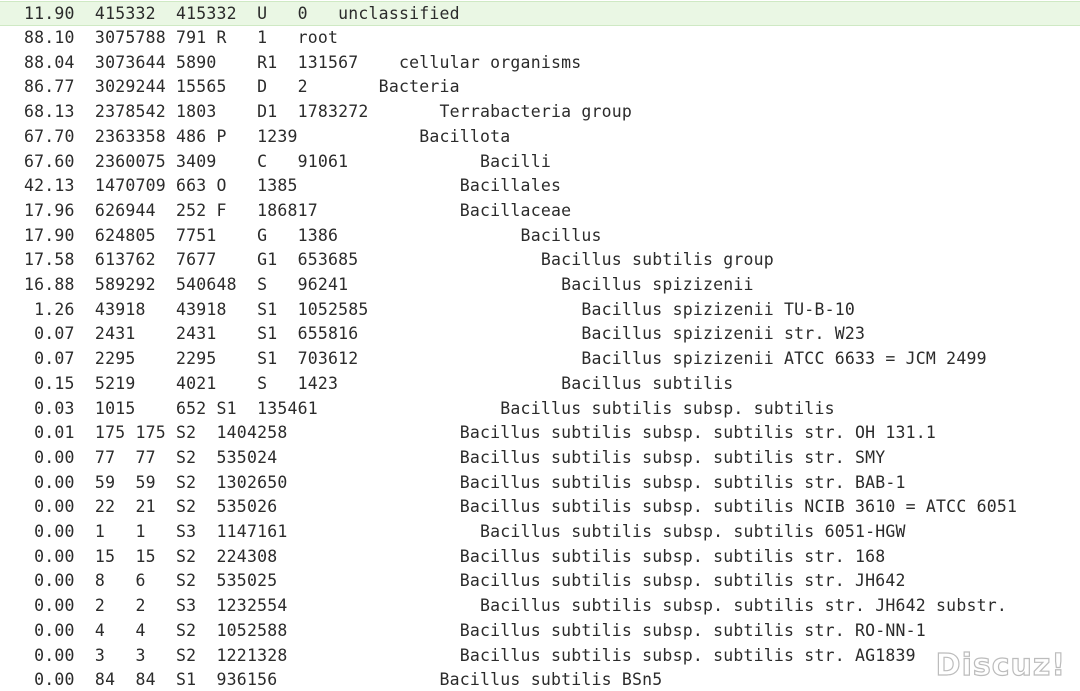  What do you see at coordinates (267, 136) in the screenshot?
I see `line-text: 67.70 2363358 486 P 1239 Bacillota` at bounding box center [267, 136].